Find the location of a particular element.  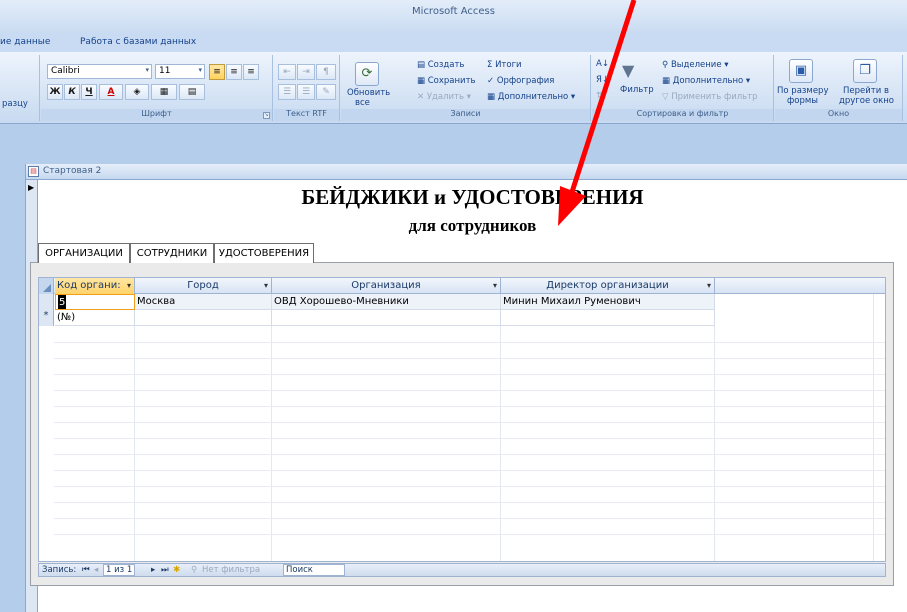

align-center-button: ≡ is located at coordinates (234, 72).